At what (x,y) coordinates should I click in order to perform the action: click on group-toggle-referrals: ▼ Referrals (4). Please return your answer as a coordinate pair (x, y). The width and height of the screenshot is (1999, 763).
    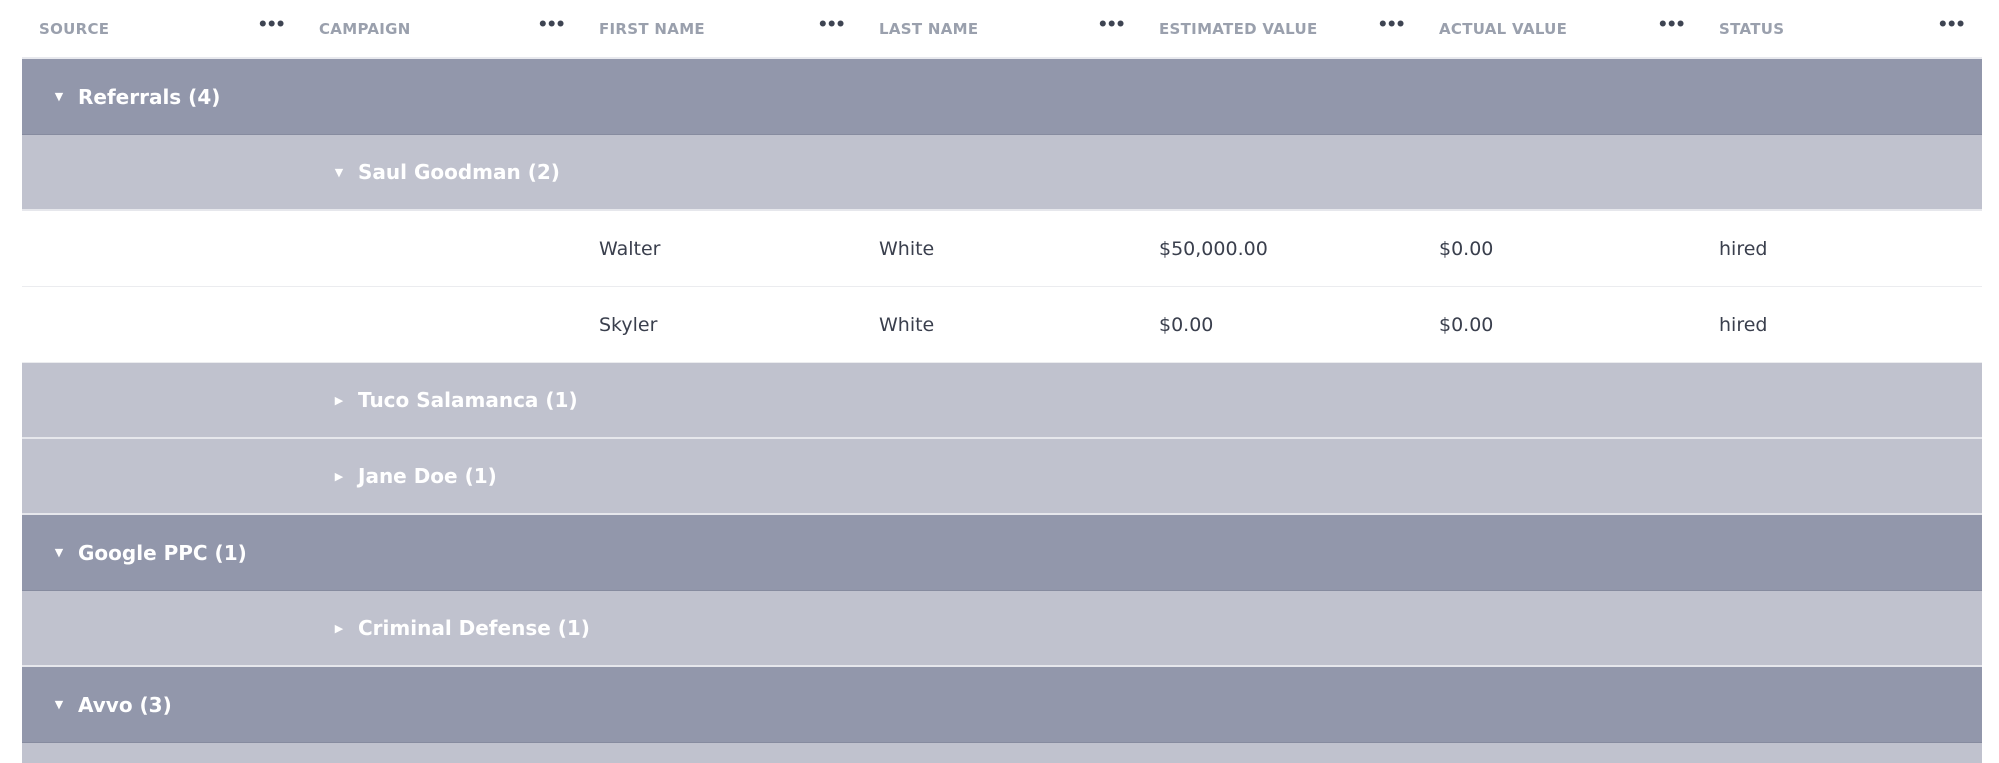
    Looking at the image, I should click on (136, 96).